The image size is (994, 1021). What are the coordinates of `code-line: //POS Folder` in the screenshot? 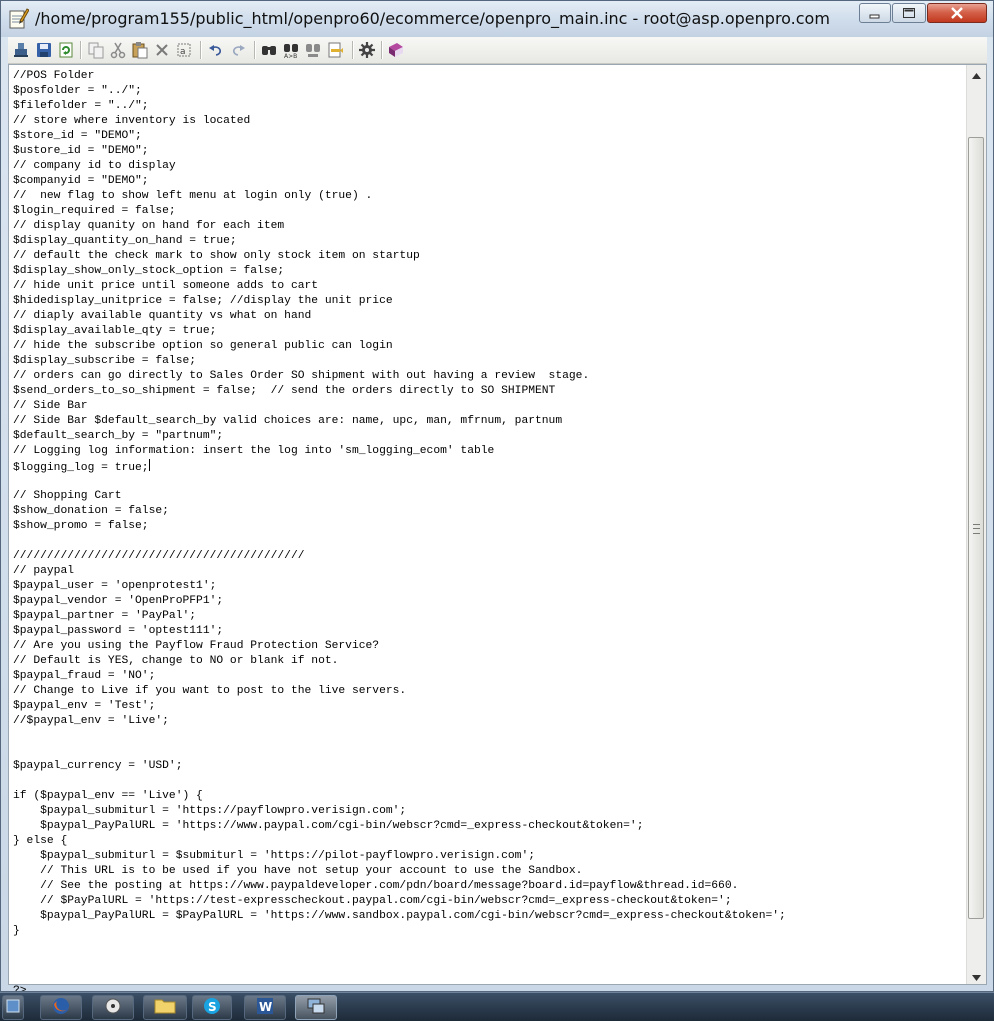 It's located at (399, 76).